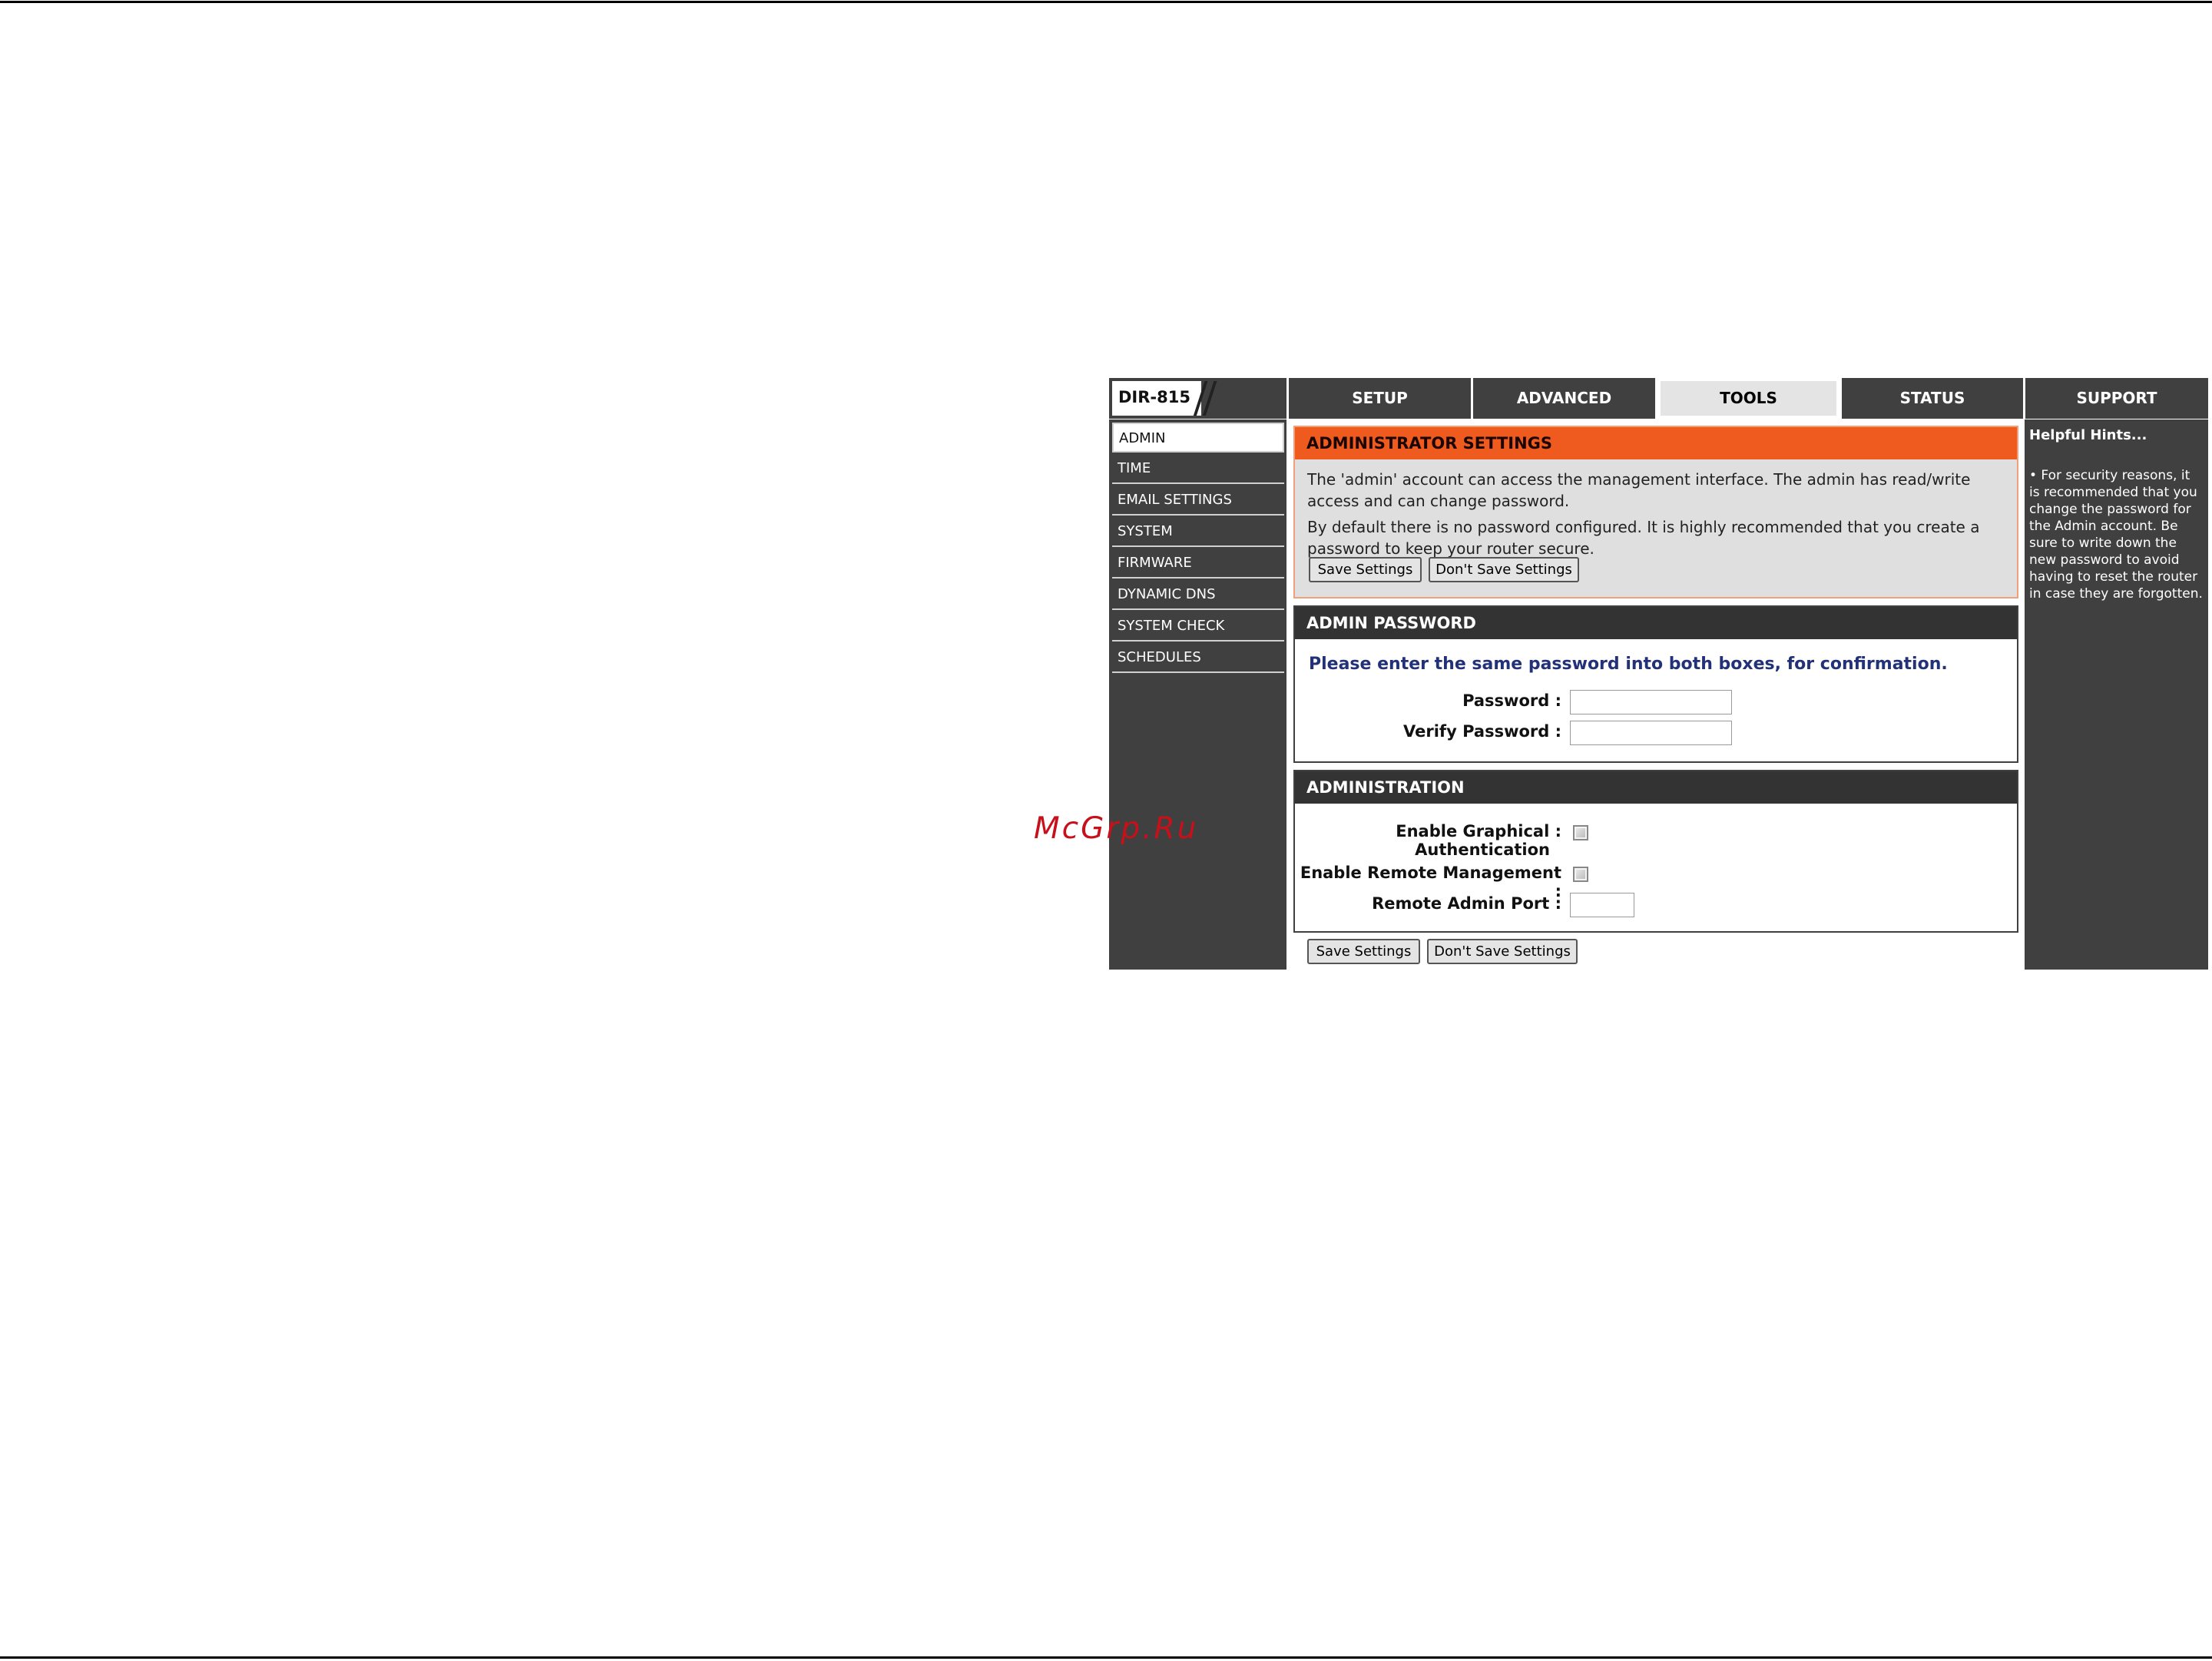 The image size is (2212, 1661). Describe the element at coordinates (1197, 398) in the screenshot. I see `brand-logo: DIR-815` at that location.